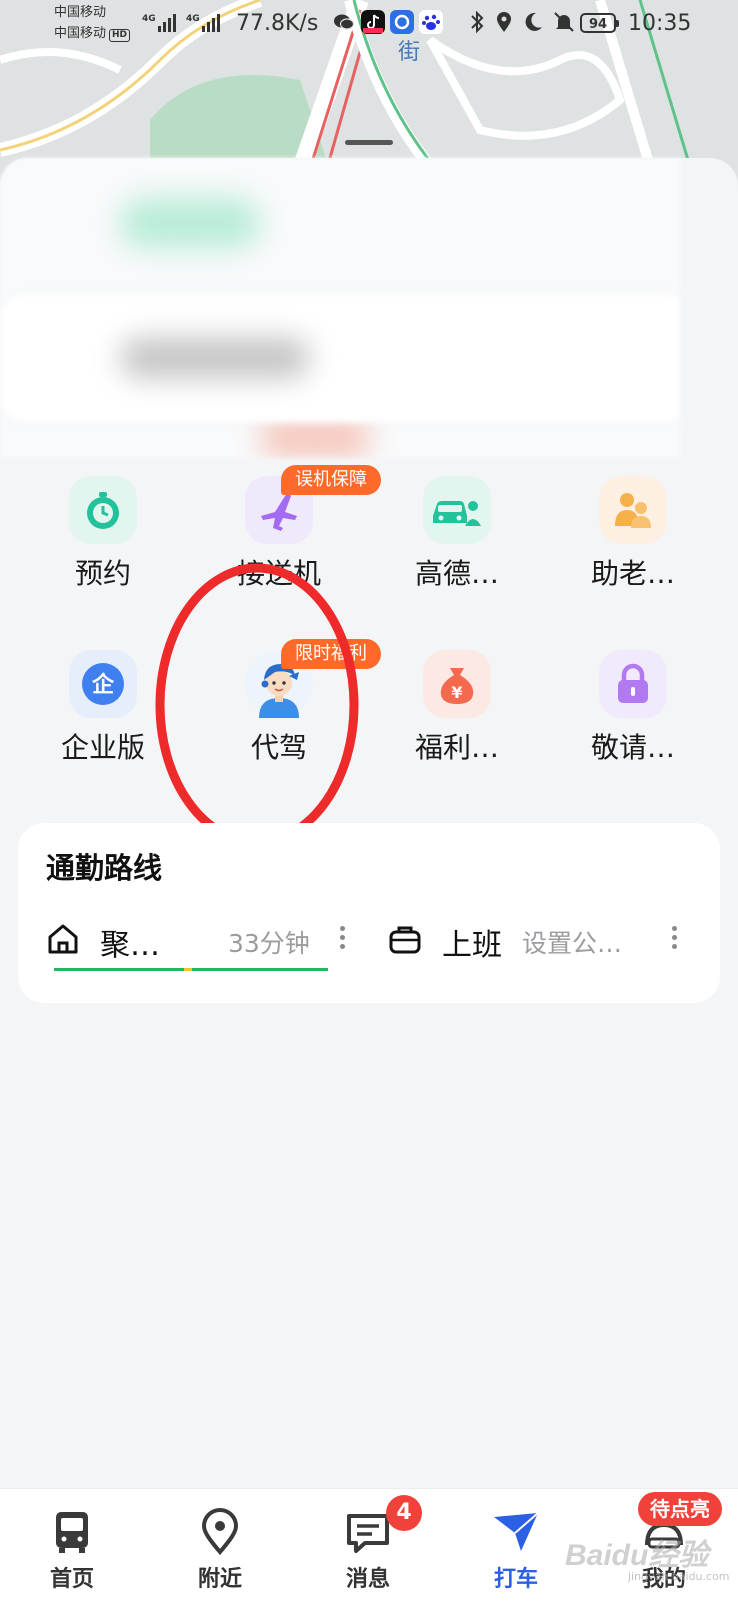 This screenshot has height=1601, width=738. I want to click on signal-strength-icon-2: 4G, so click(207, 25).